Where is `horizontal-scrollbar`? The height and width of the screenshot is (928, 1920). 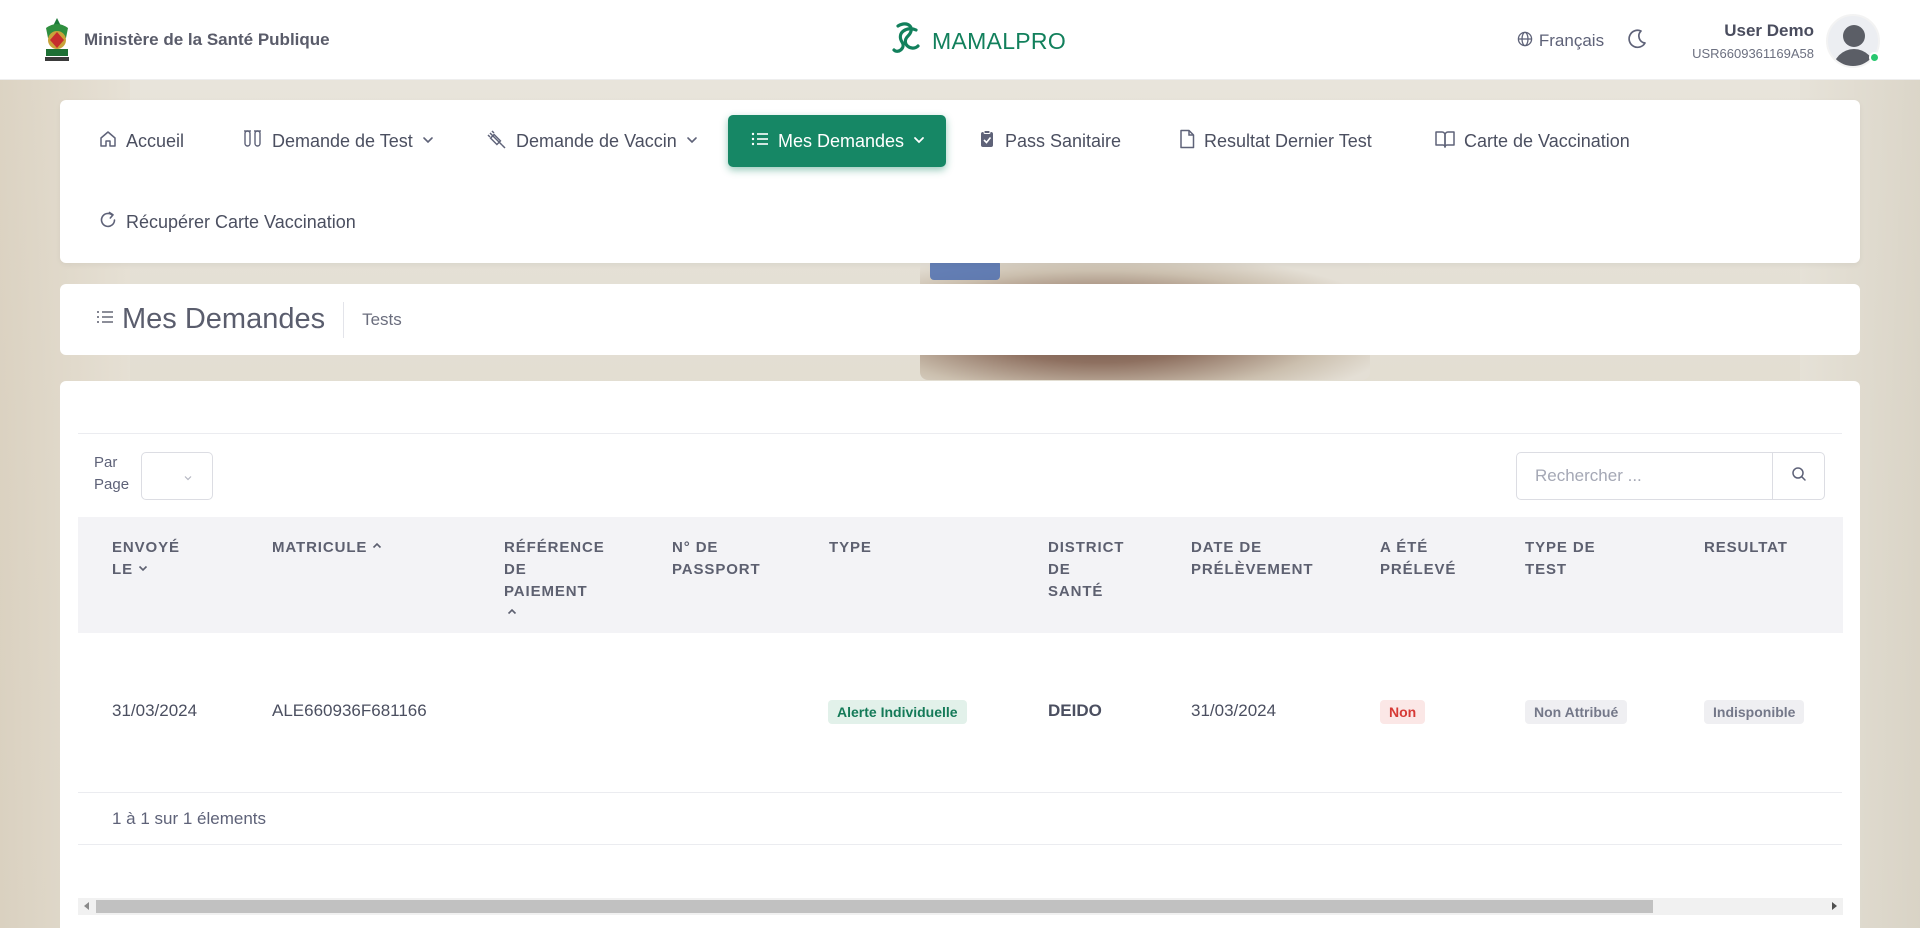
horizontal-scrollbar is located at coordinates (960, 906).